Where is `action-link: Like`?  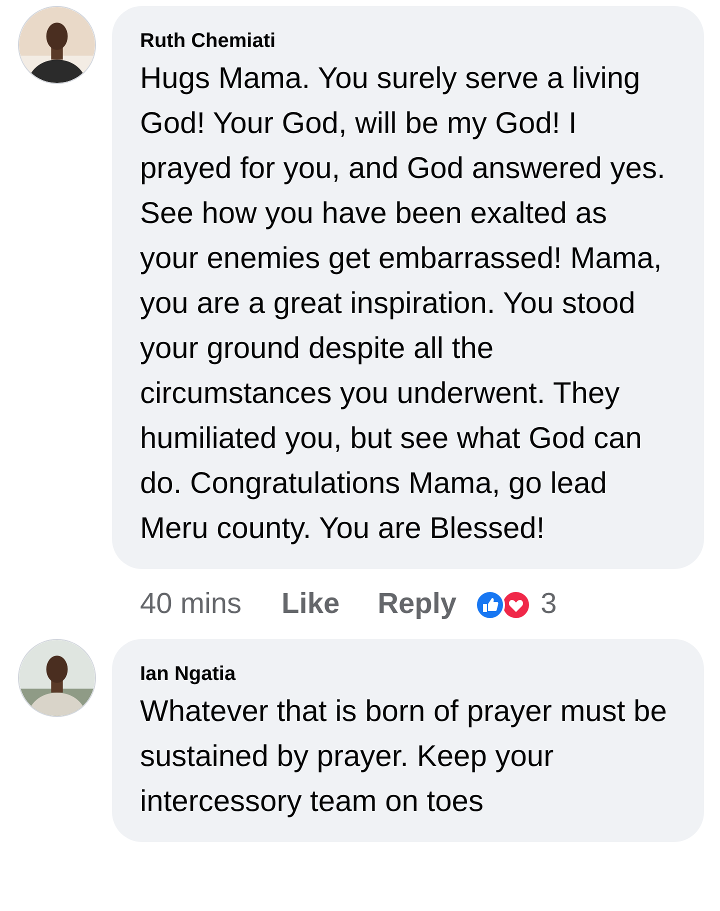
action-link: Like is located at coordinates (311, 604).